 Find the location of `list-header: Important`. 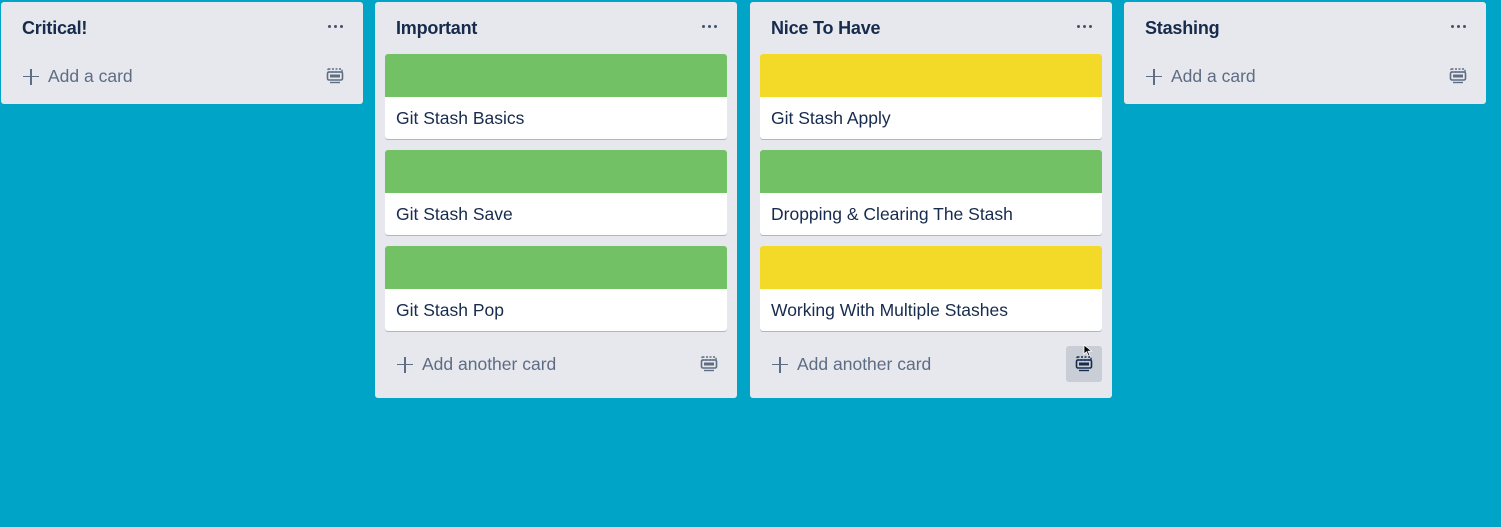

list-header: Important is located at coordinates (556, 28).